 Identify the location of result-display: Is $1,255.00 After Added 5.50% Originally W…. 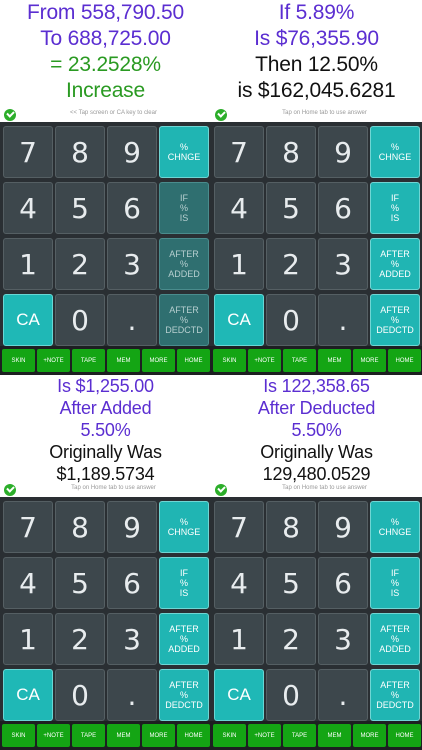
(105, 429).